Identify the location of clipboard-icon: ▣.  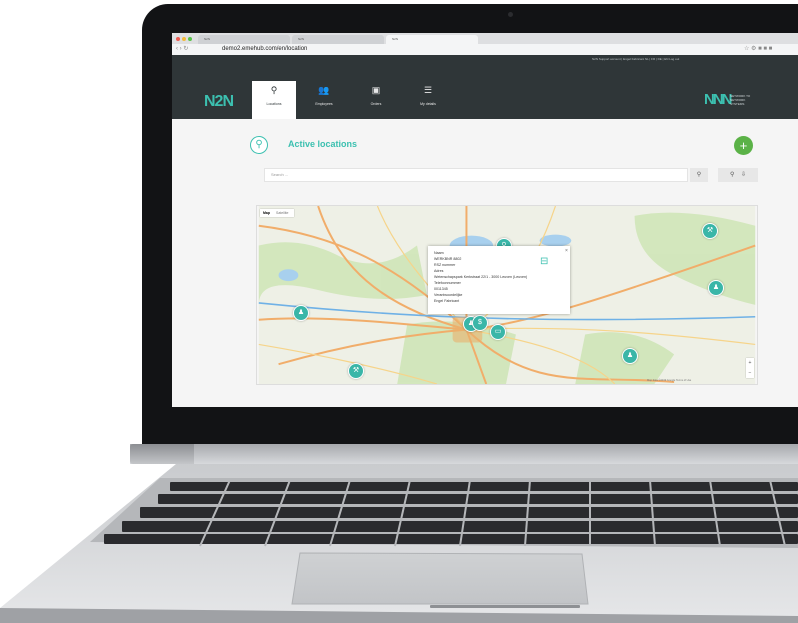
(376, 90).